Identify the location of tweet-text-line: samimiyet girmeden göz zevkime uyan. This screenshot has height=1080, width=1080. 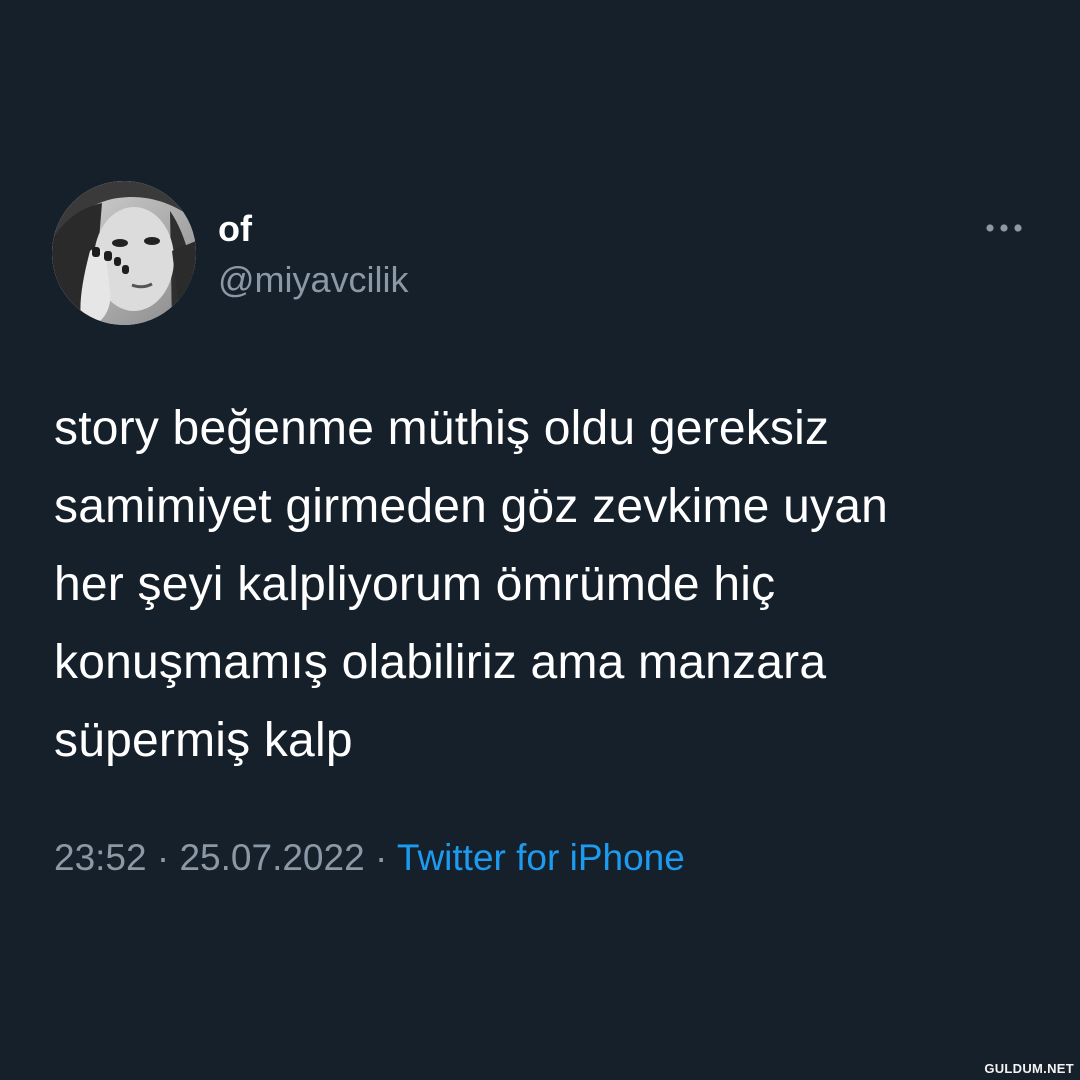
(471, 506).